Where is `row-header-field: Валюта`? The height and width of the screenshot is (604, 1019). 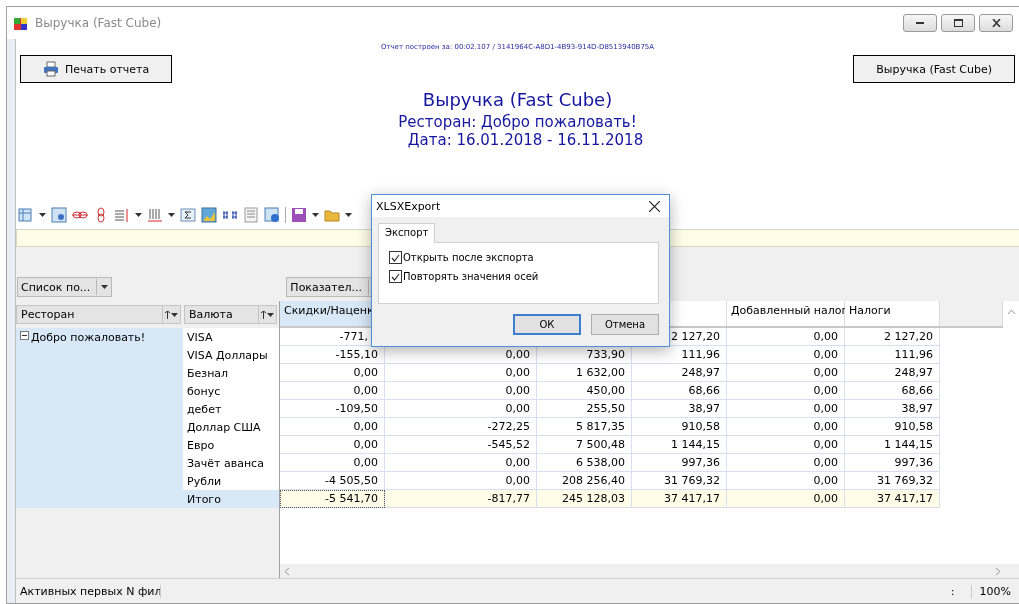 row-header-field: Валюта is located at coordinates (230, 314).